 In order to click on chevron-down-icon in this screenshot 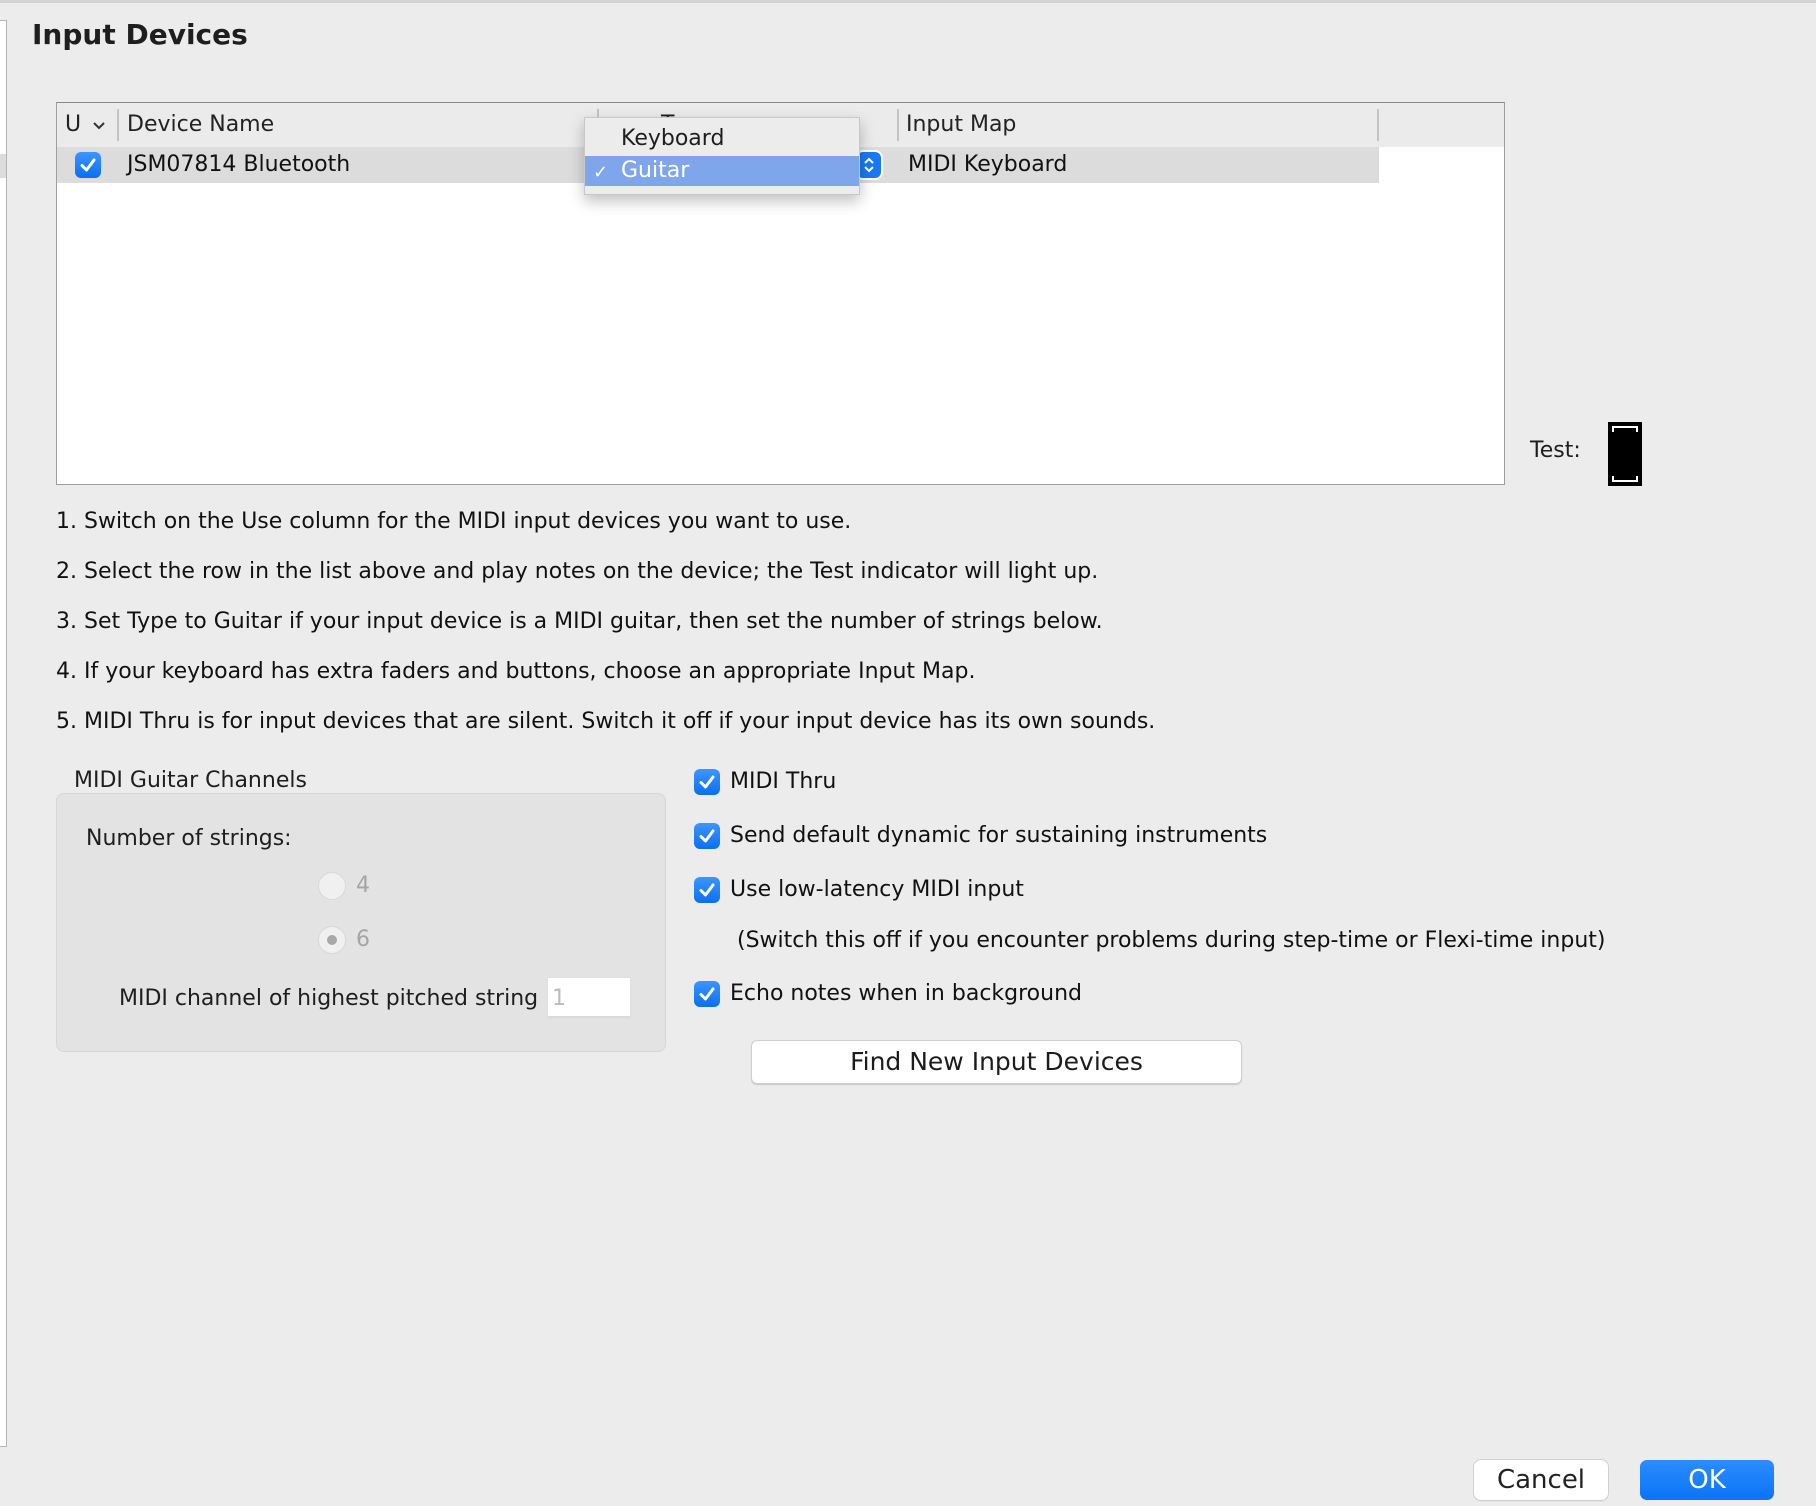, I will do `click(99, 125)`.